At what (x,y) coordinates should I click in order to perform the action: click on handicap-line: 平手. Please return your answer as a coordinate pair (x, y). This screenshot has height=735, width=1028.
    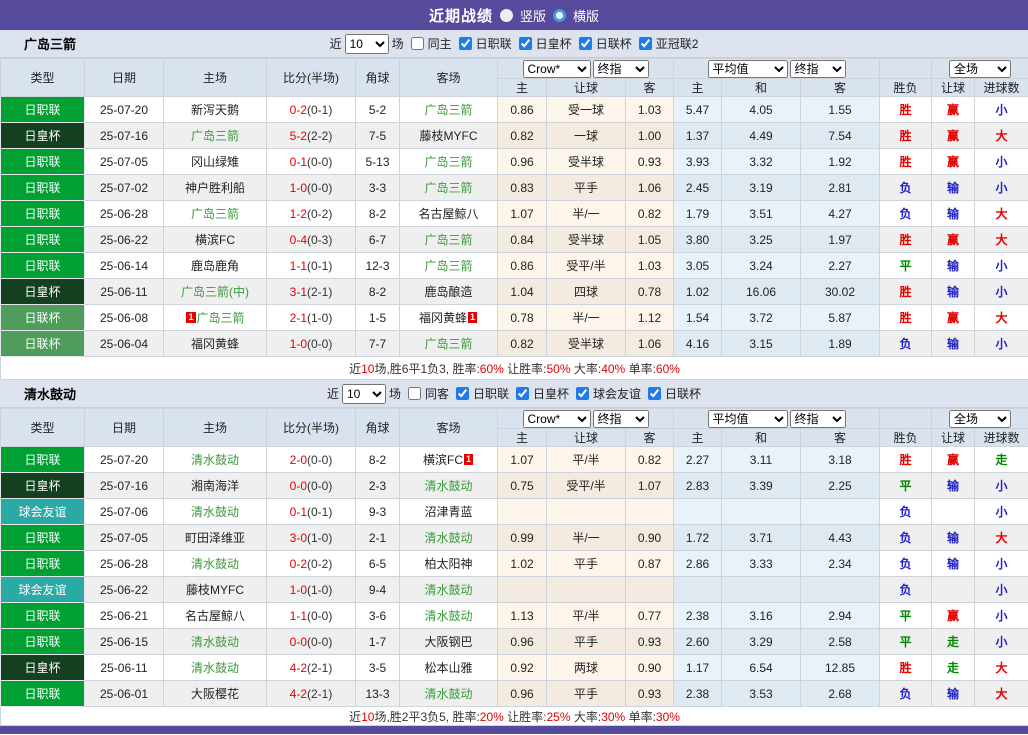
    Looking at the image, I should click on (586, 563).